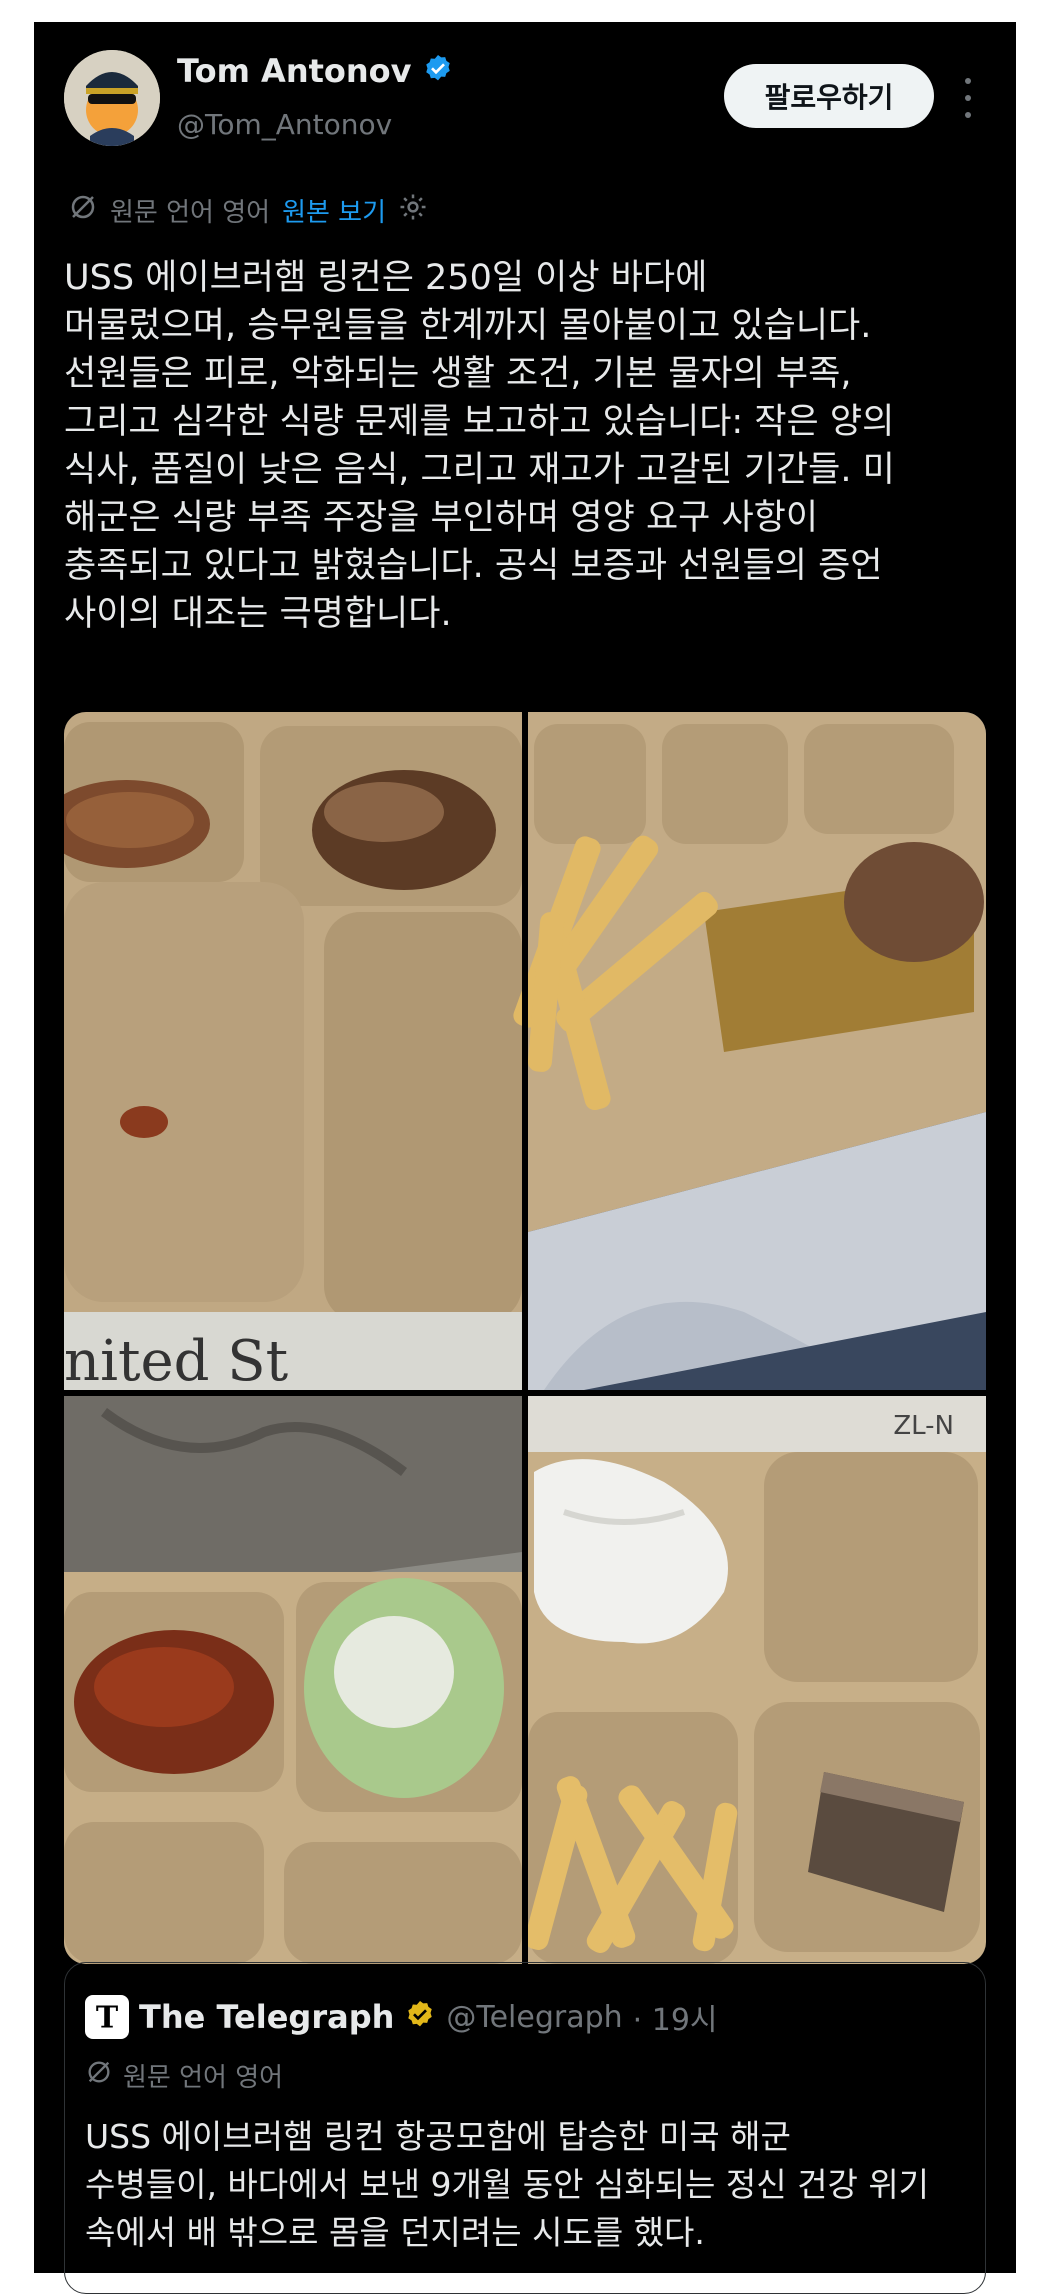 The image size is (1050, 2294). What do you see at coordinates (754, 1680) in the screenshot?
I see `photo-bottom-right: ZL-N` at bounding box center [754, 1680].